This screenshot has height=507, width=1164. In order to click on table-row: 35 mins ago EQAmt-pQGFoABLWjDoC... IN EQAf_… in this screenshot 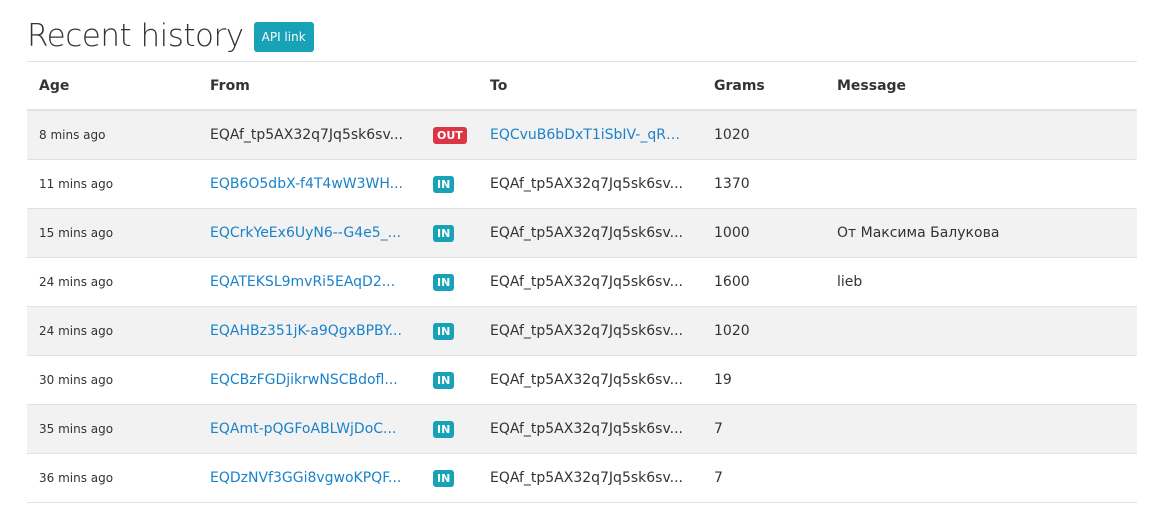, I will do `click(582, 429)`.